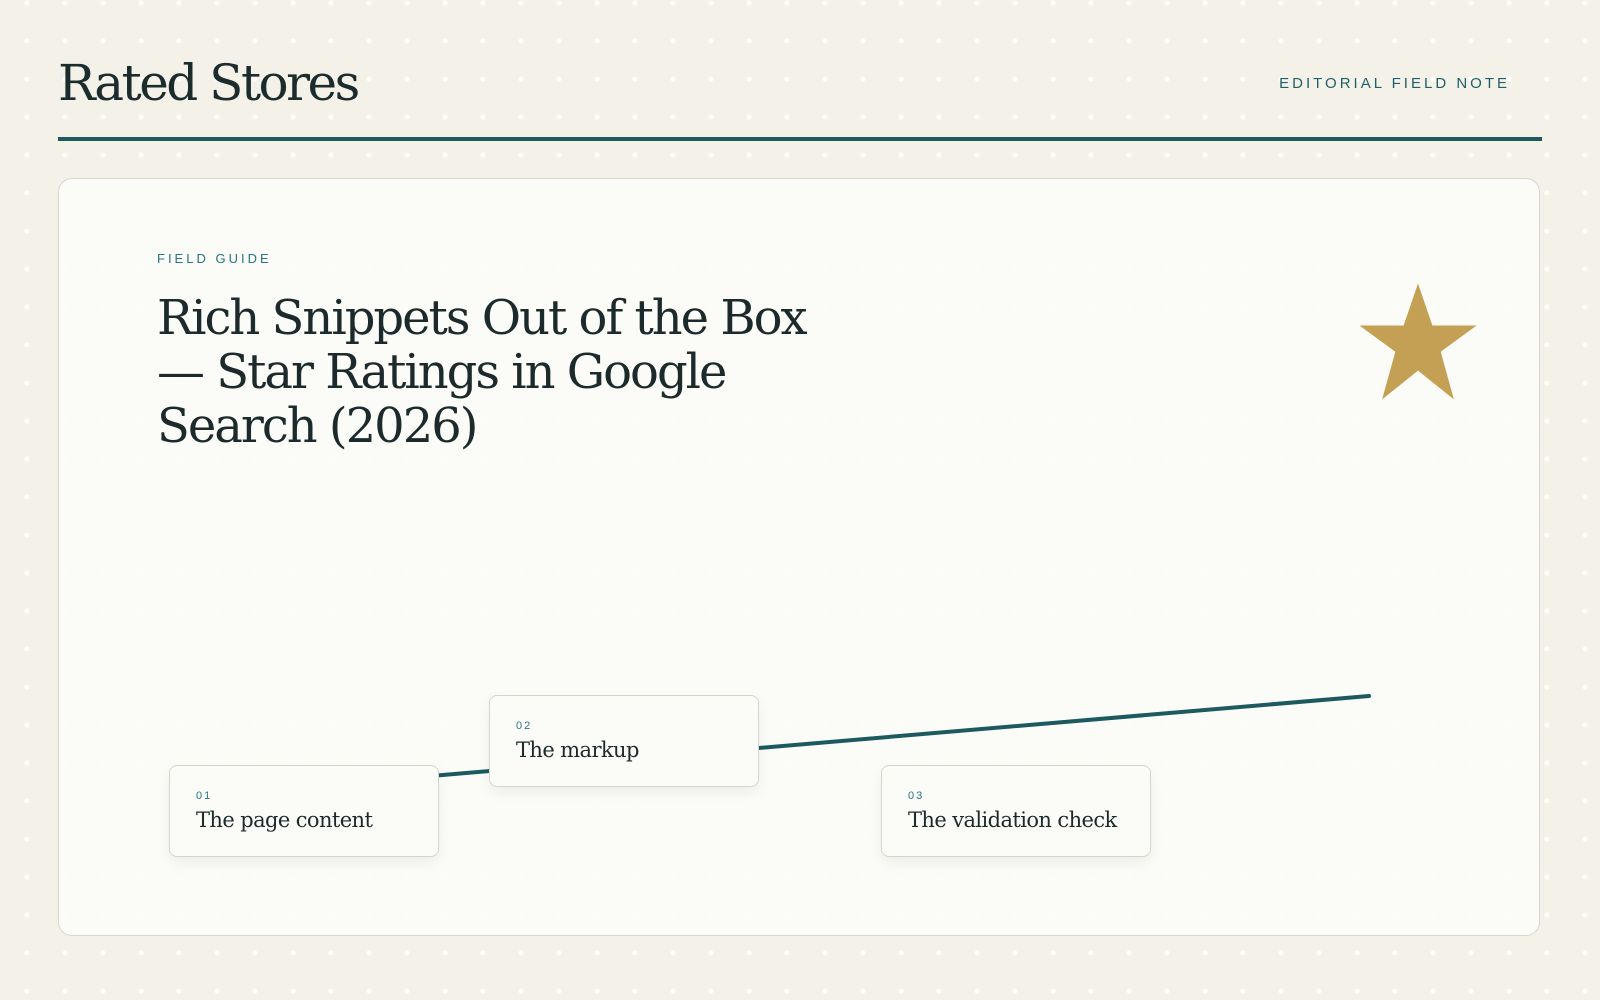 The image size is (1600, 1000). I want to click on star-icon, so click(1418, 341).